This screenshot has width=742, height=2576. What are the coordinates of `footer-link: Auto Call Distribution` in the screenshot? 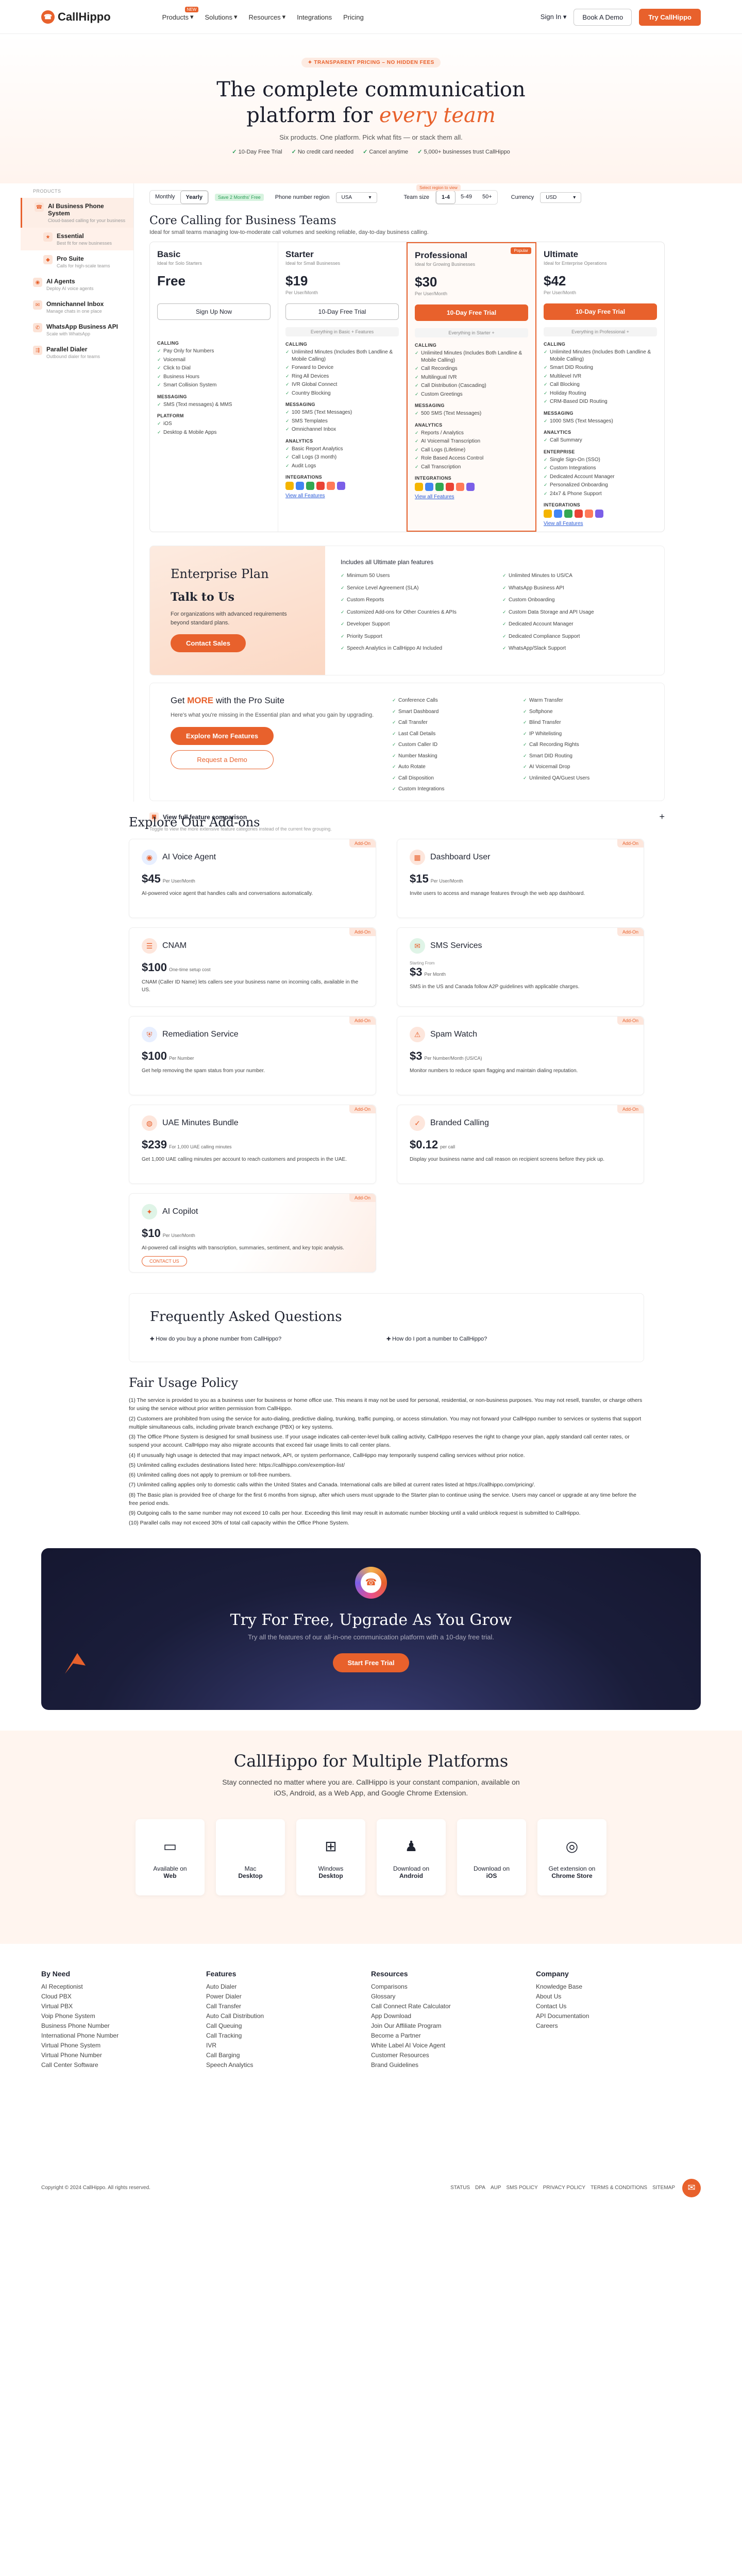 It's located at (288, 2016).